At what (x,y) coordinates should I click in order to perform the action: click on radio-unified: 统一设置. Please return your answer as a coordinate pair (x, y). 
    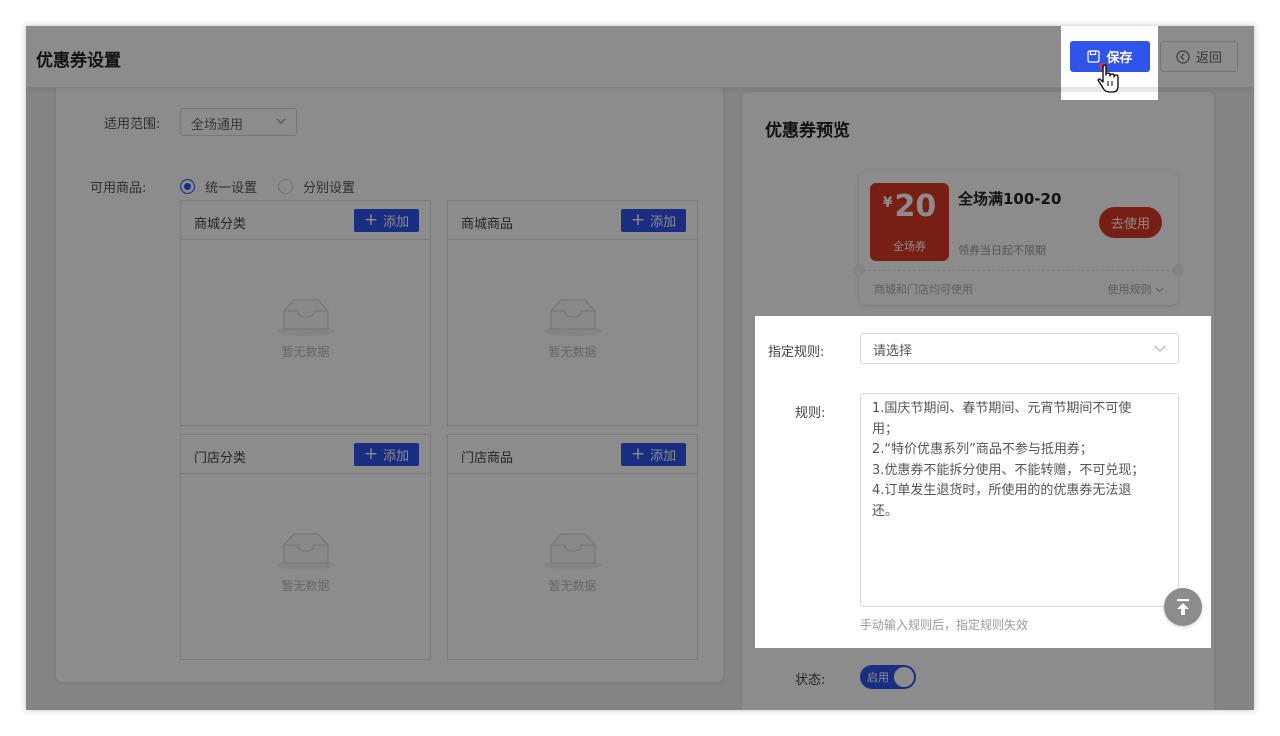
    Looking at the image, I should click on (218, 186).